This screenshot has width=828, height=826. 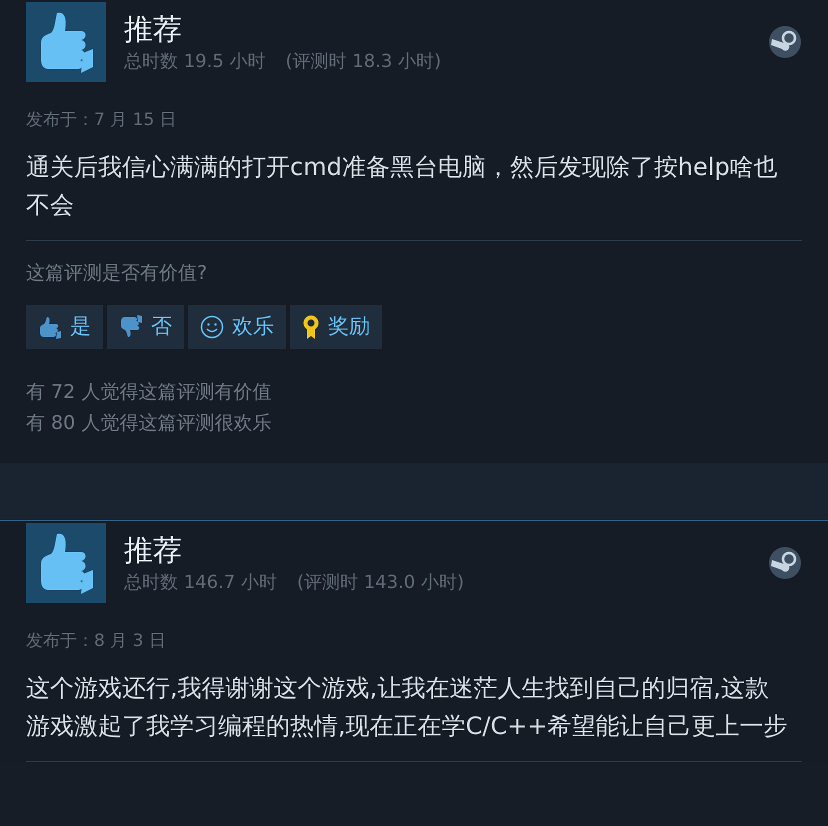 I want to click on helpful-question: 这篇评测是否有价值?, so click(x=117, y=273).